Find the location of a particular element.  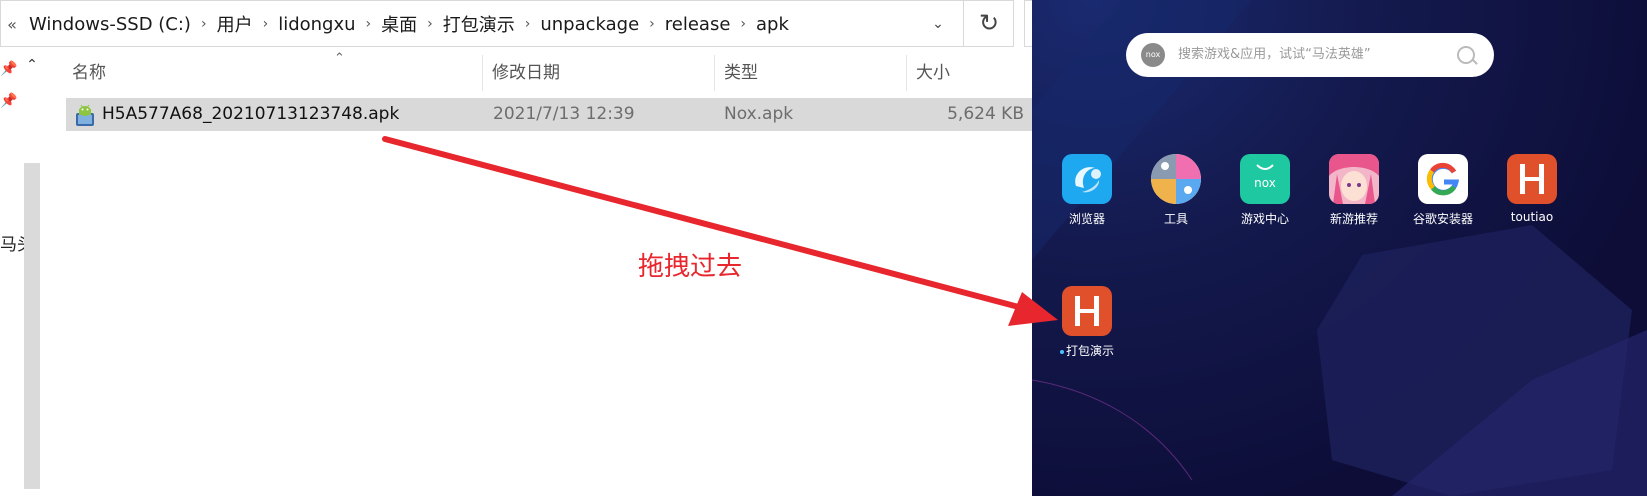

refresh-icon: ↻ is located at coordinates (988, 23).